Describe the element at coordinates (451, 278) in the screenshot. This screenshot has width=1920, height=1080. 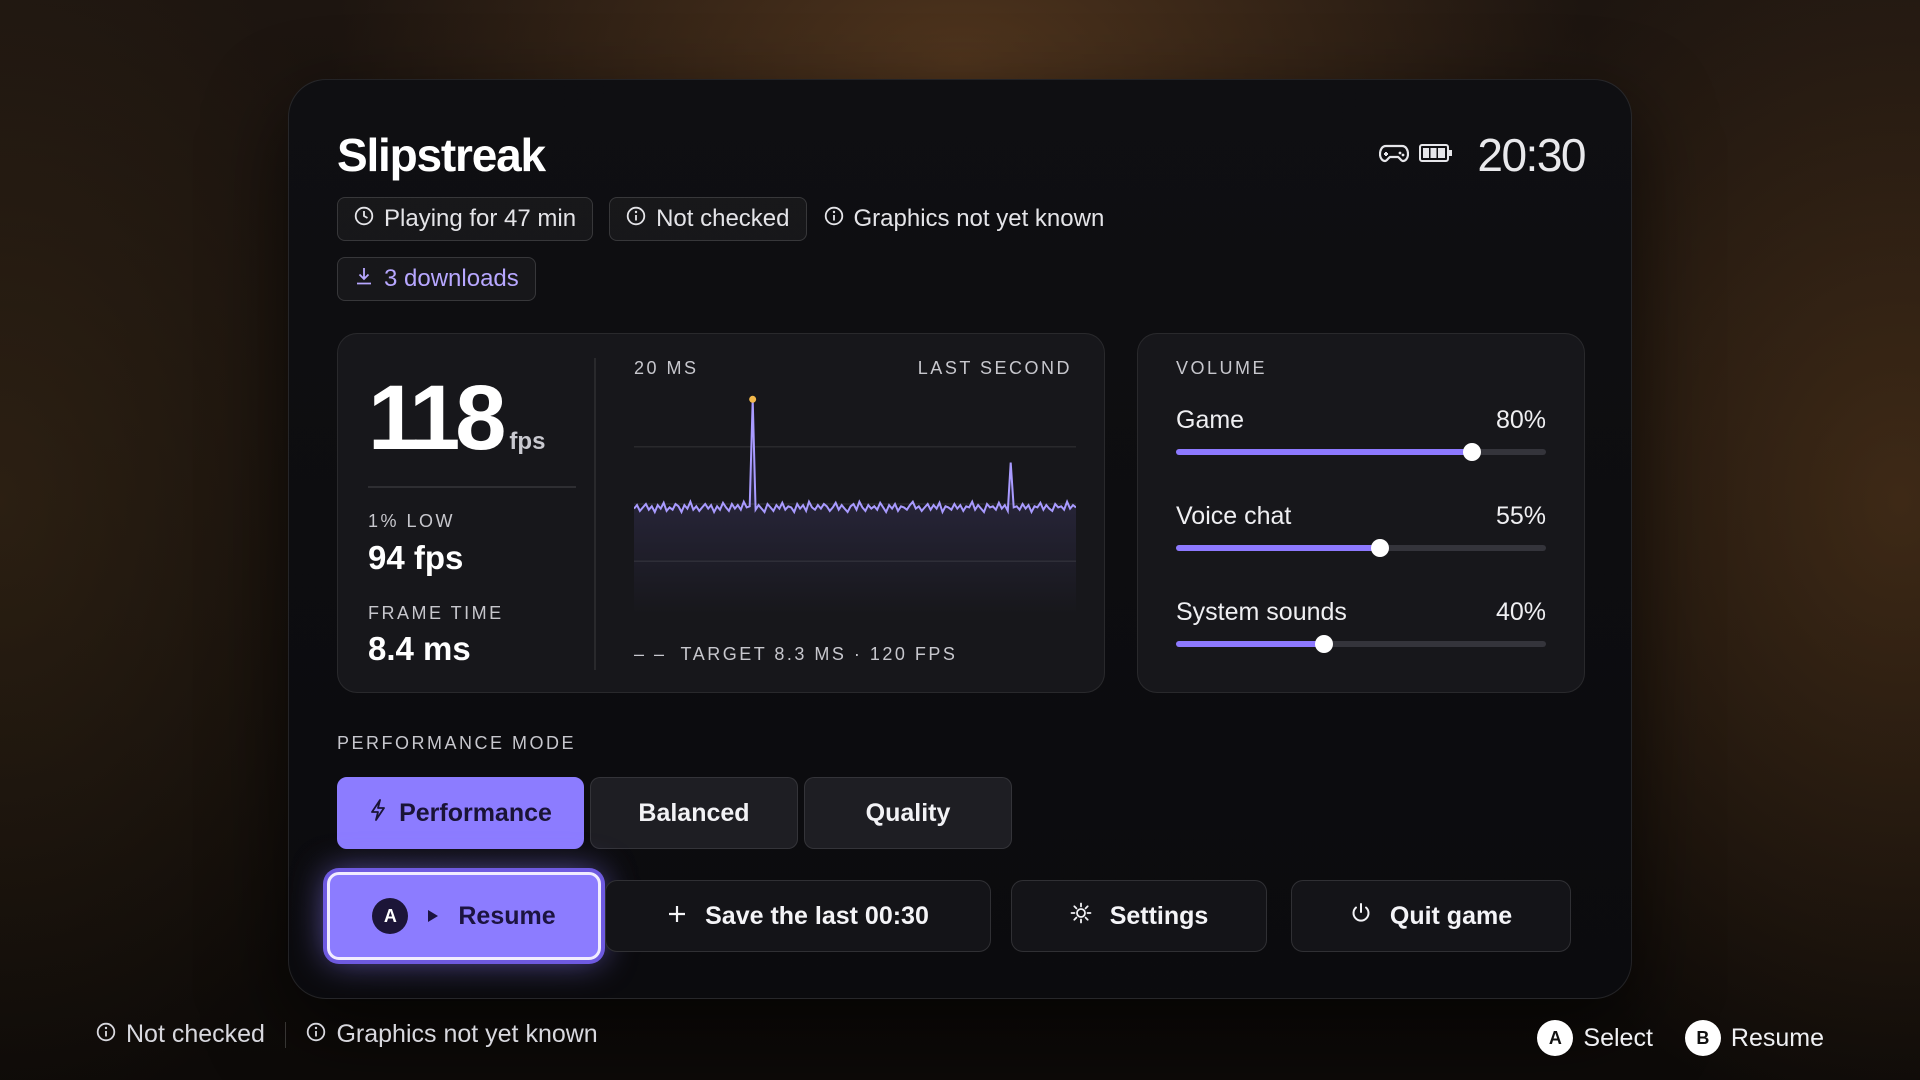
I see `downloads-label: 3 downloads` at that location.